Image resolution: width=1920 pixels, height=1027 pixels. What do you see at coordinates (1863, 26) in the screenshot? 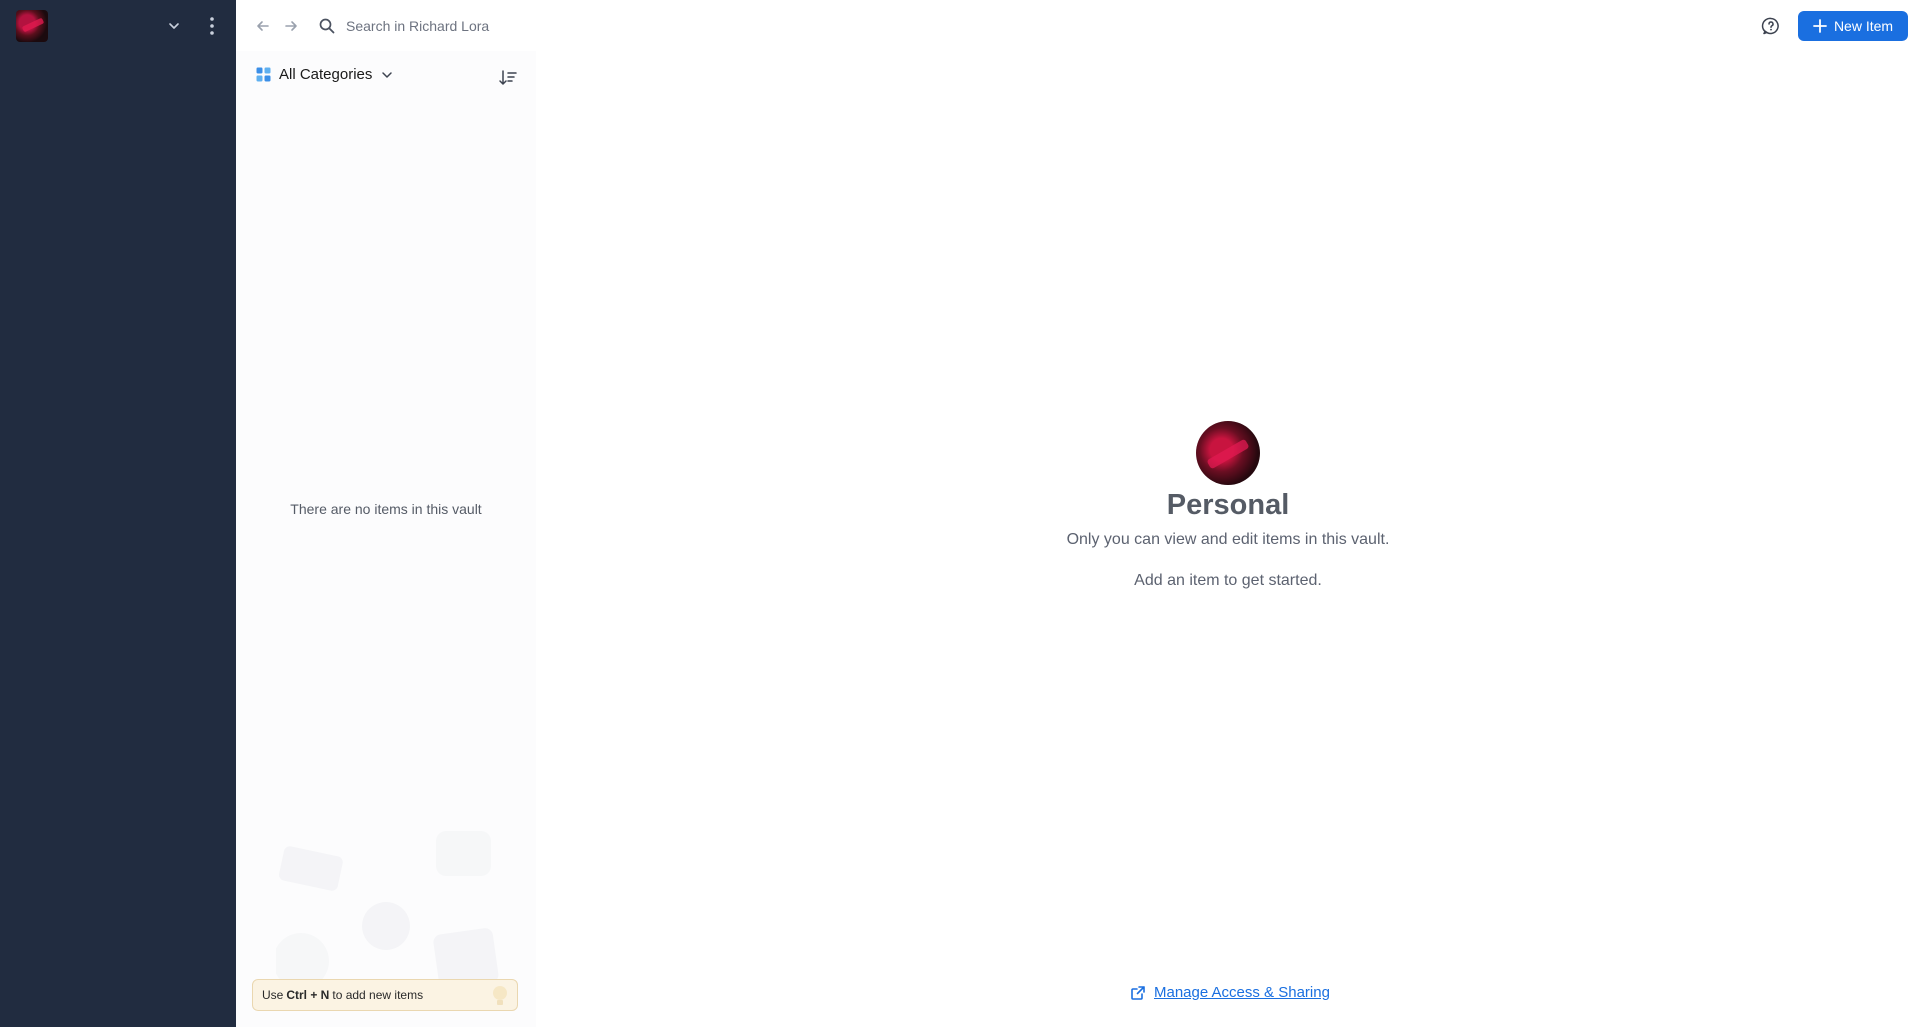
I see `new-item-label: New Item` at bounding box center [1863, 26].